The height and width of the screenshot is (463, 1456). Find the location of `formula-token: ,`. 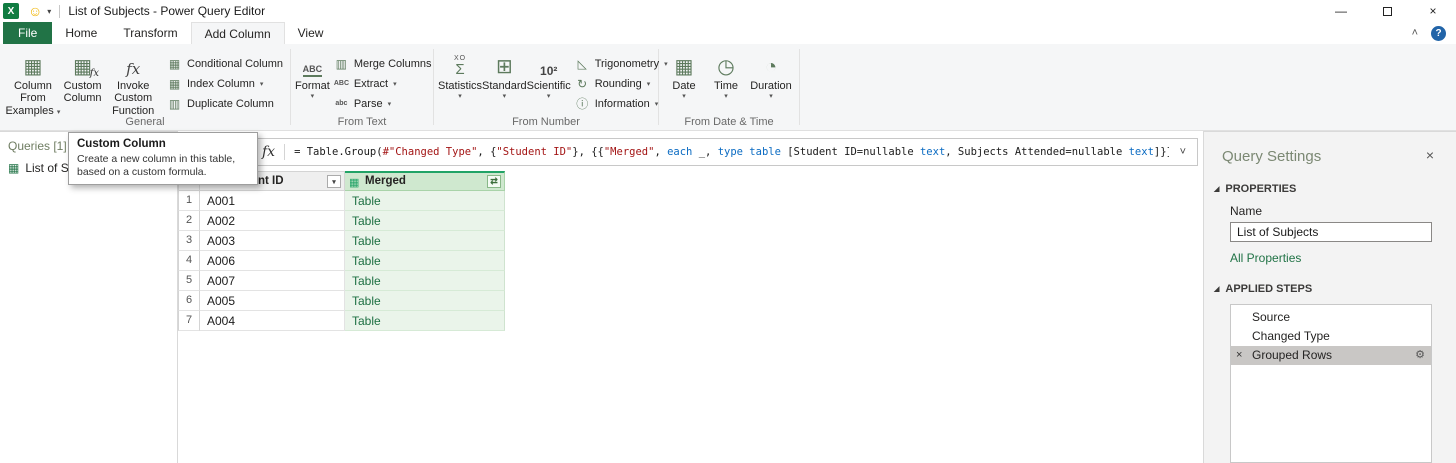

formula-token: , is located at coordinates (661, 152).